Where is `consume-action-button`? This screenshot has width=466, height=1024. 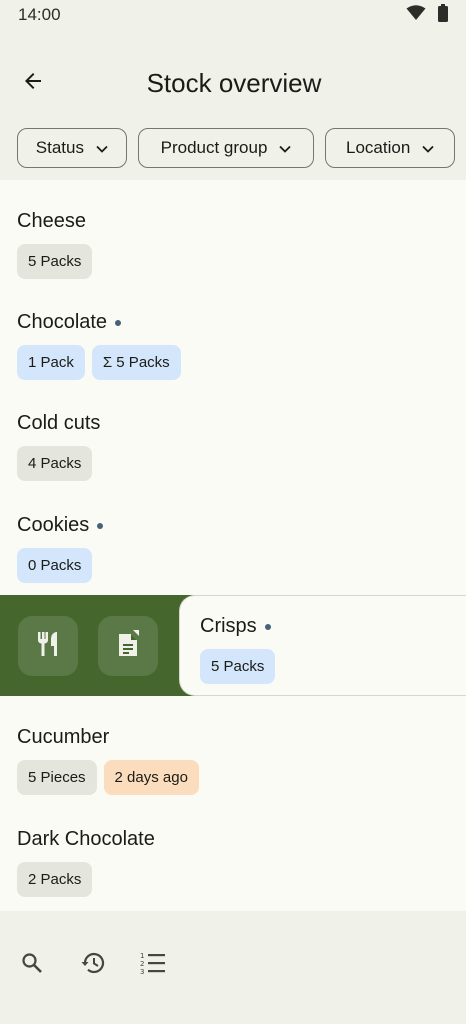
consume-action-button is located at coordinates (48, 646).